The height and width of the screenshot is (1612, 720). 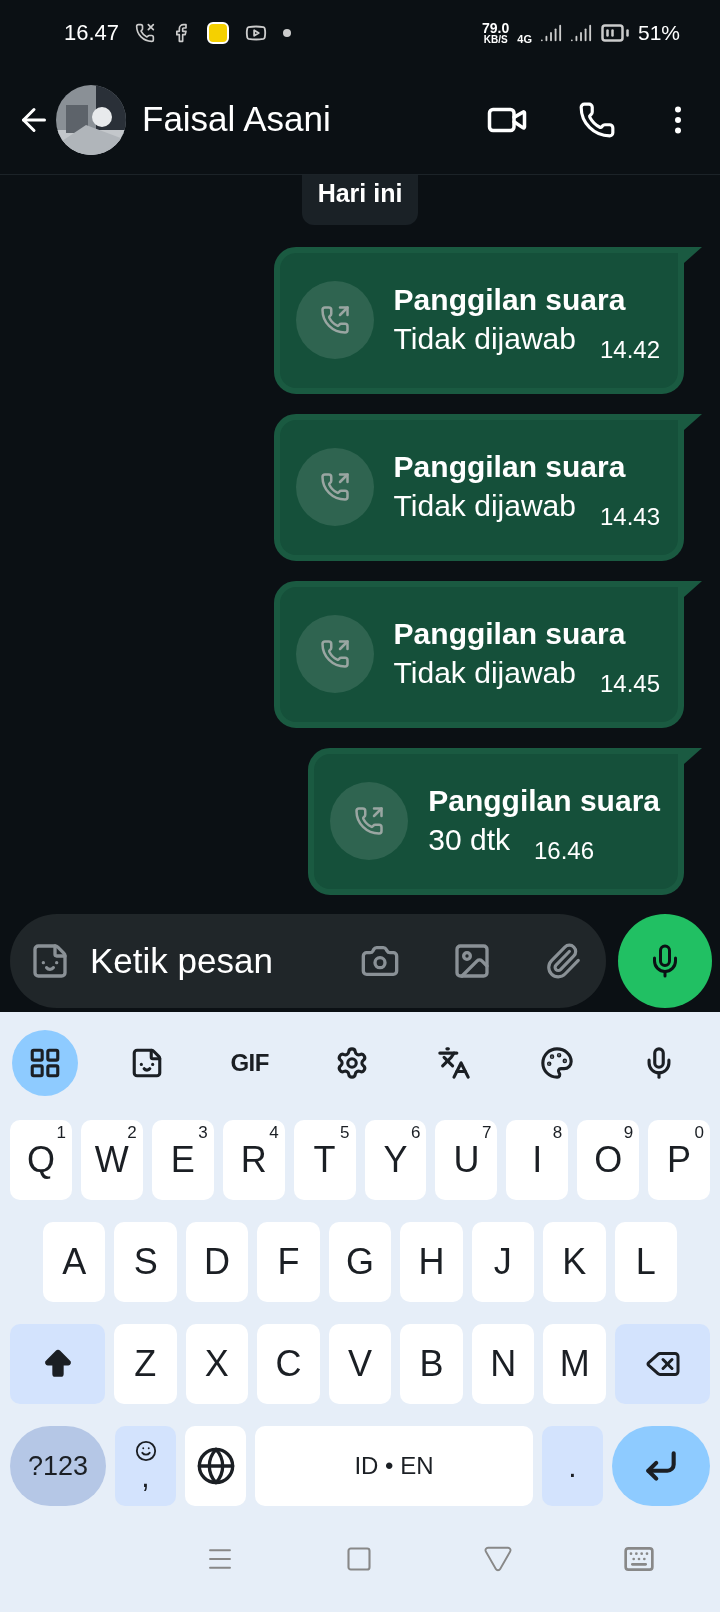 What do you see at coordinates (145, 1262) in the screenshot?
I see `letter-key: S` at bounding box center [145, 1262].